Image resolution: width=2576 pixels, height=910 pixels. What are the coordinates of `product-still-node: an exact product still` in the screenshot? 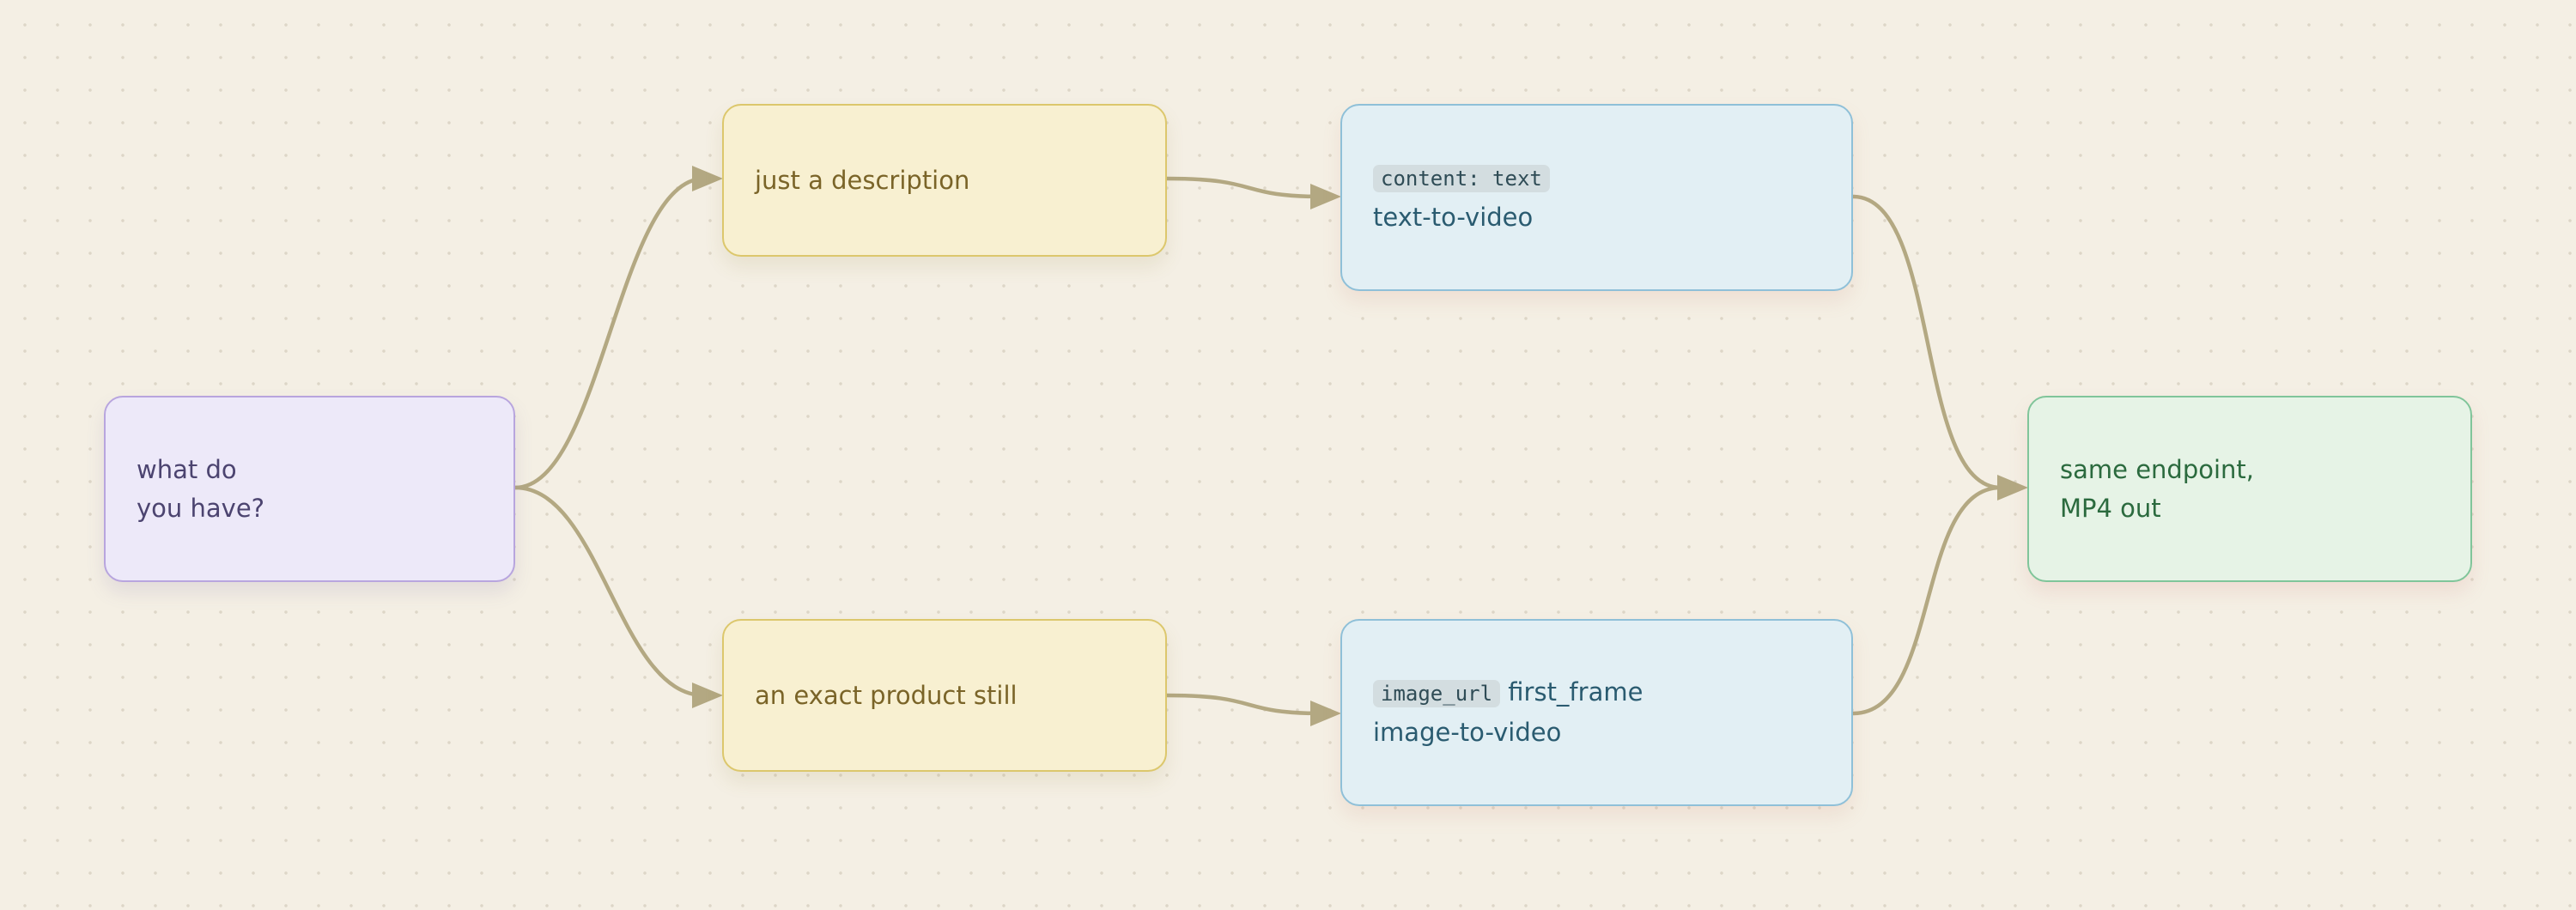 It's located at (944, 696).